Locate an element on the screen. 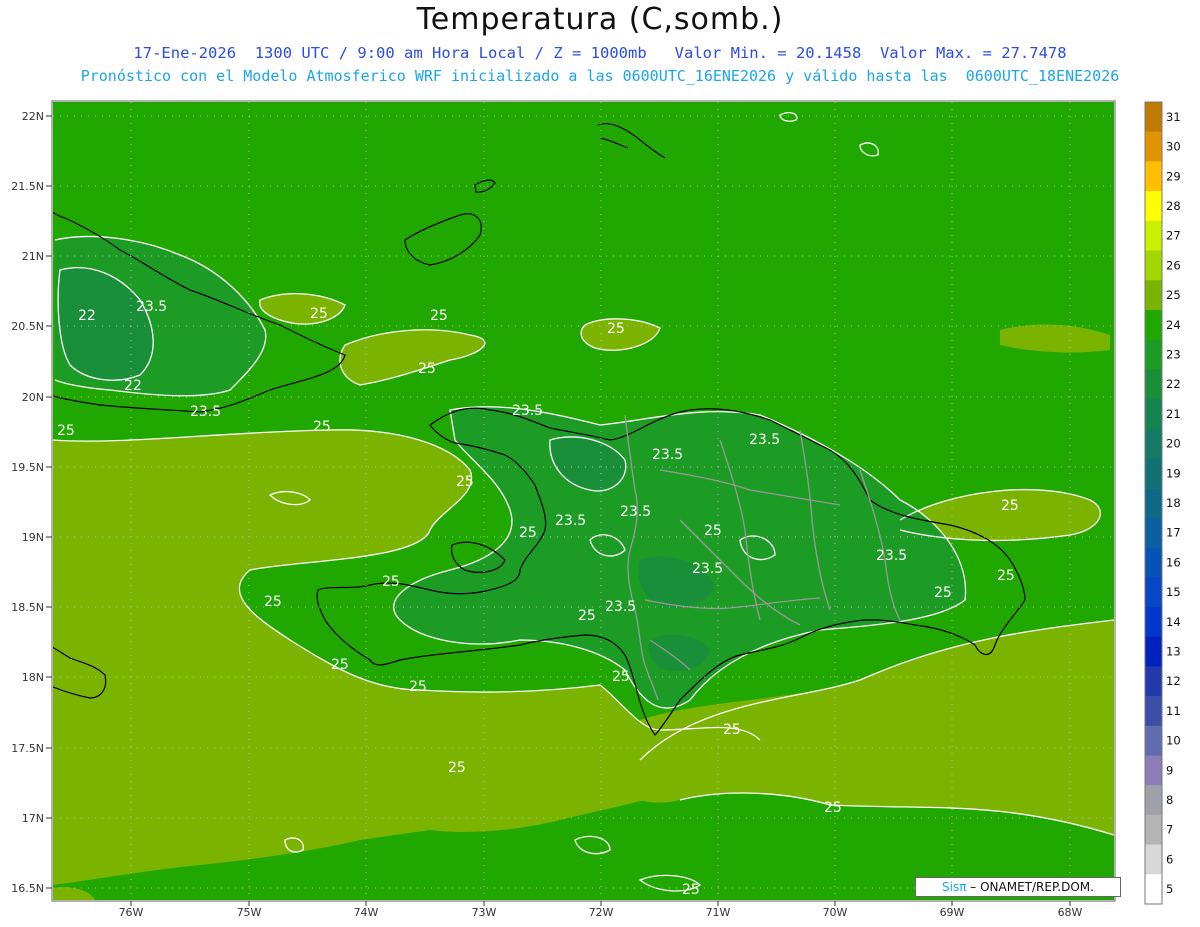 Image resolution: width=1200 pixels, height=927 pixels. colorbar-label: 8 is located at coordinates (1169, 800).